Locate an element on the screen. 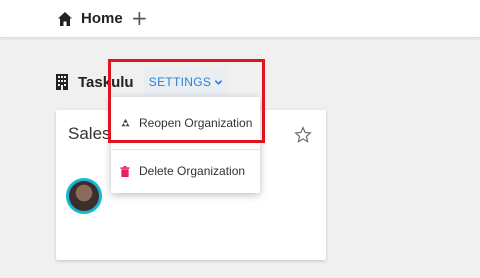 This screenshot has width=480, height=278. home-icon is located at coordinates (65, 19).